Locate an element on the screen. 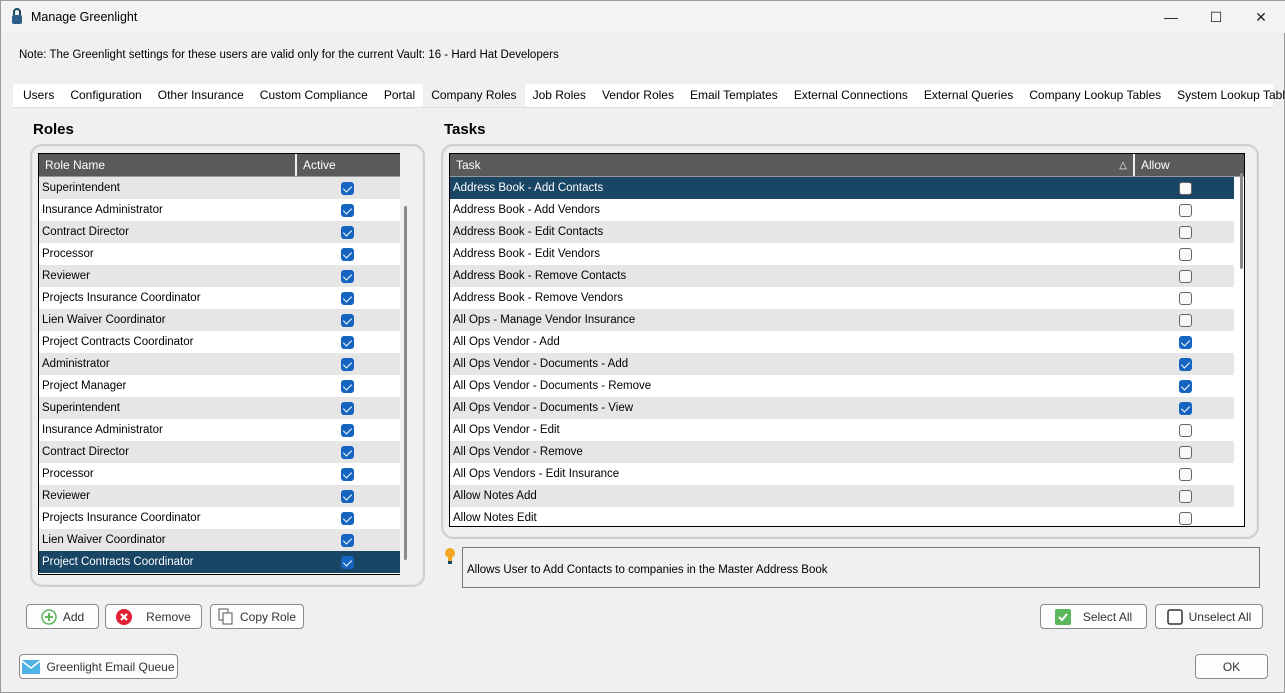  task-row: All Ops Vendor - Add is located at coordinates (842, 342).